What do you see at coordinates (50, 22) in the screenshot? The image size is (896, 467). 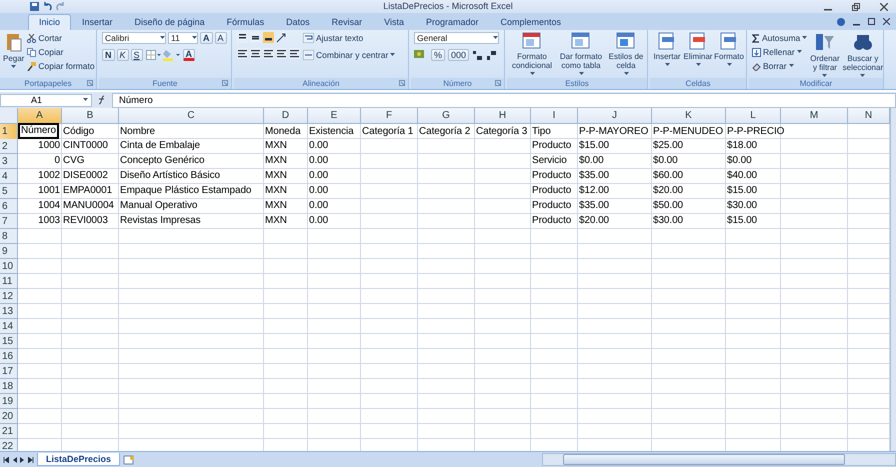 I see `ribbon-tab: Inicio` at bounding box center [50, 22].